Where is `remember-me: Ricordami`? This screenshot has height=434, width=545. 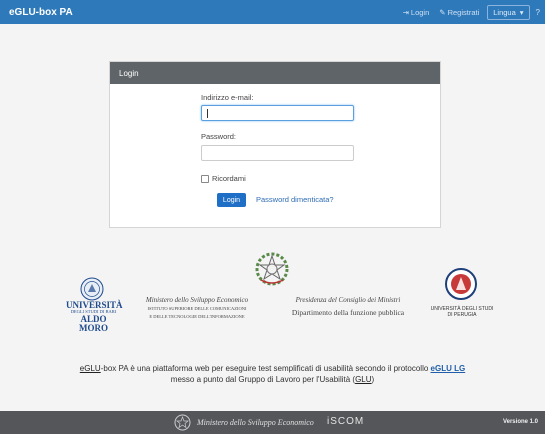 remember-me: Ricordami is located at coordinates (223, 178).